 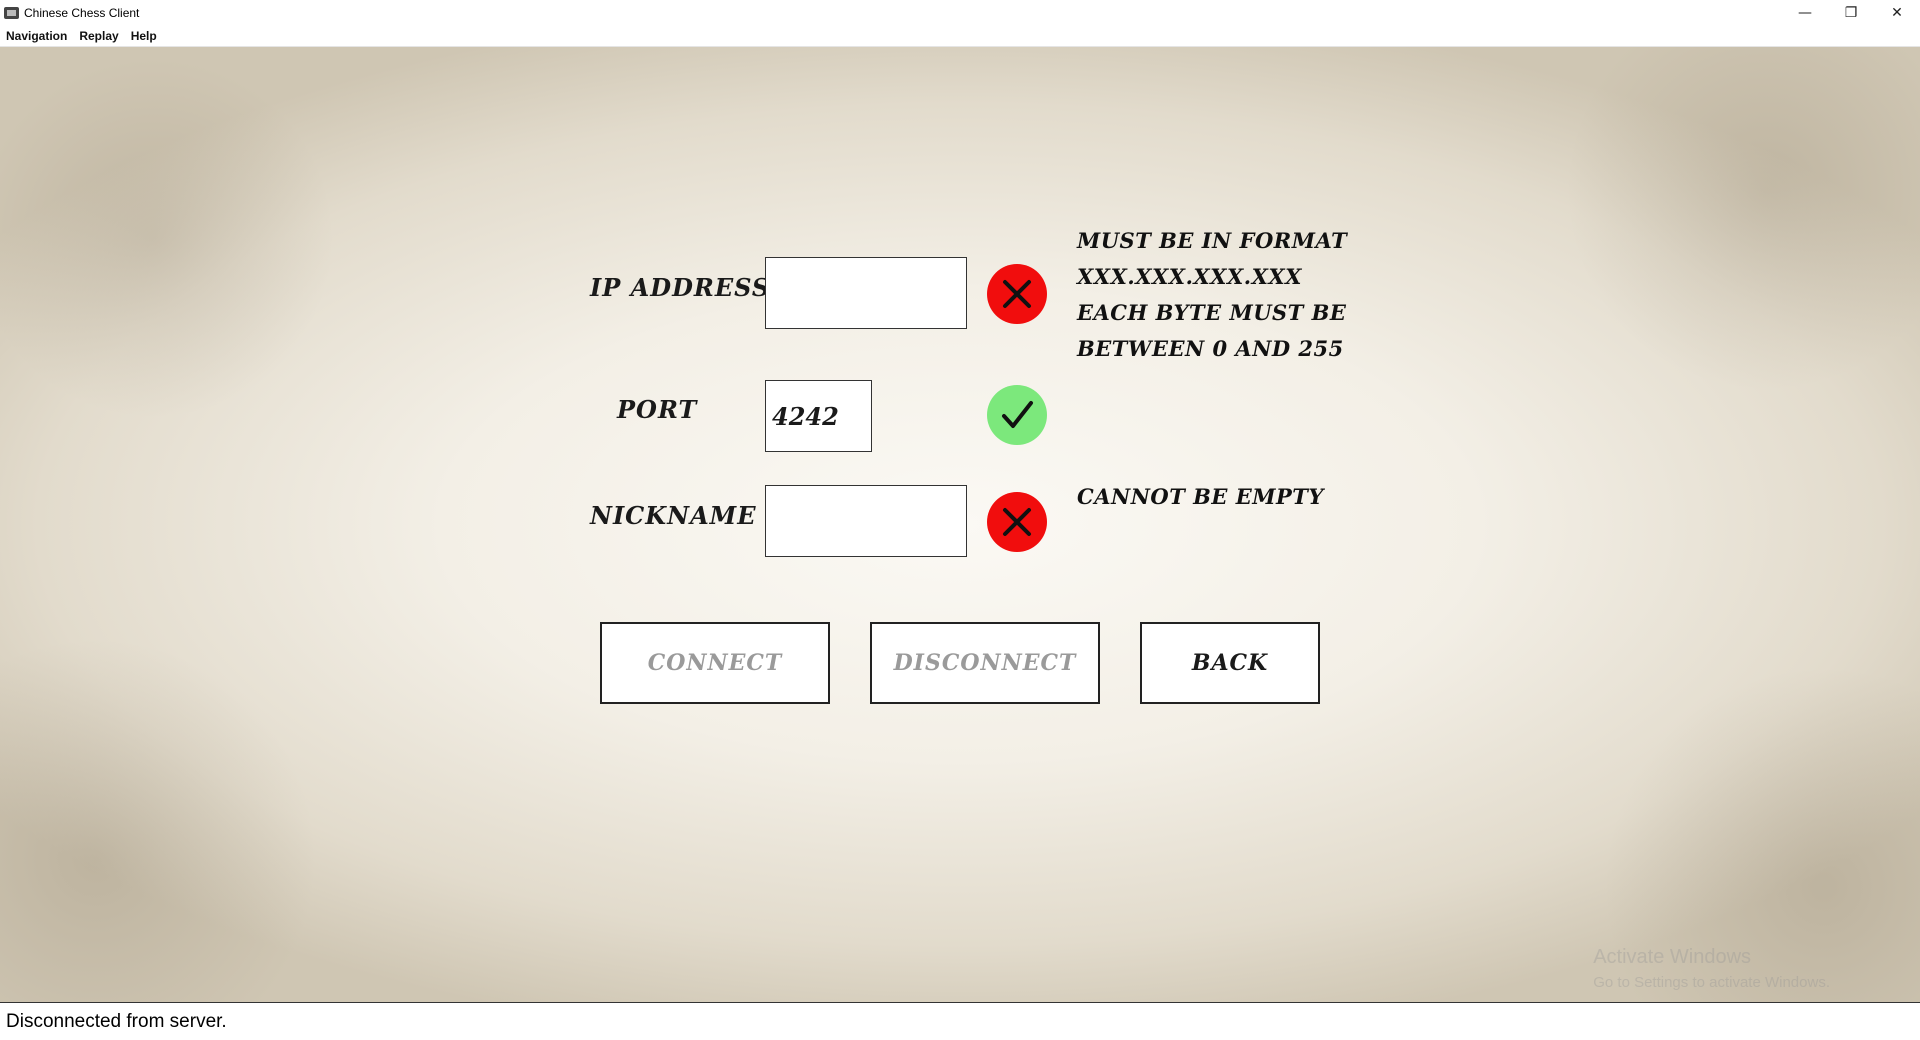 I want to click on maximize-button: ❐, so click(x=1851, y=13).